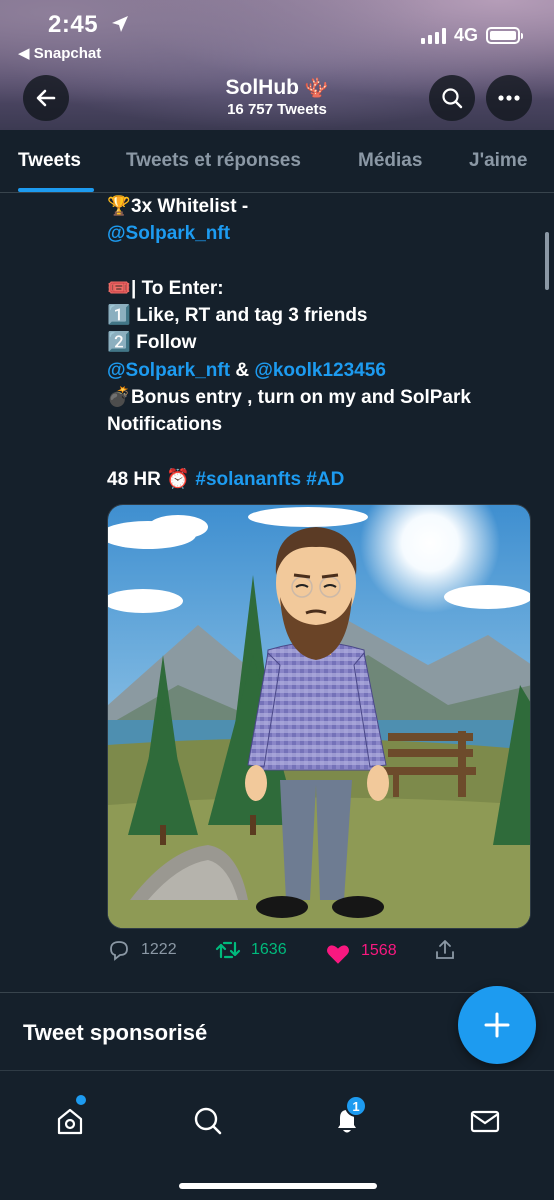 The height and width of the screenshot is (1200, 554). I want to click on heart-filled-icon, so click(338, 954).